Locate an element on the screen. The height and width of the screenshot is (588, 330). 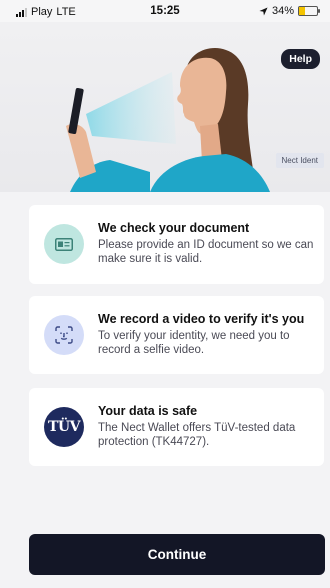
tuv-logo-text: TÜV is located at coordinates (64, 427).